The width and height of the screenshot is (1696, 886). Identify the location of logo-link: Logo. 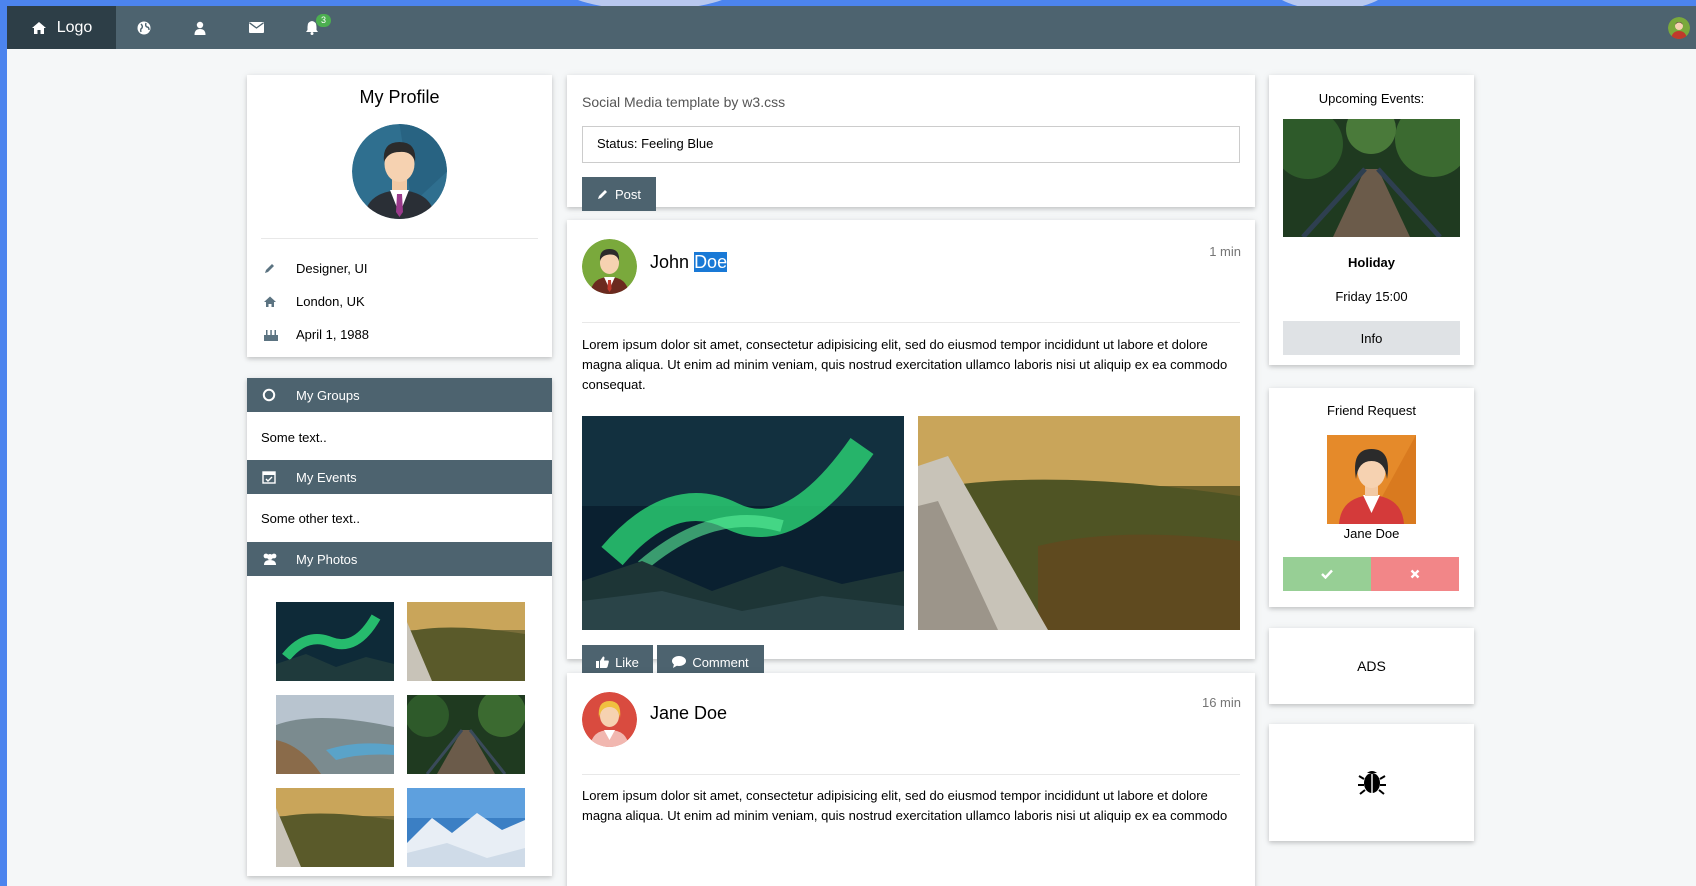
(61, 27).